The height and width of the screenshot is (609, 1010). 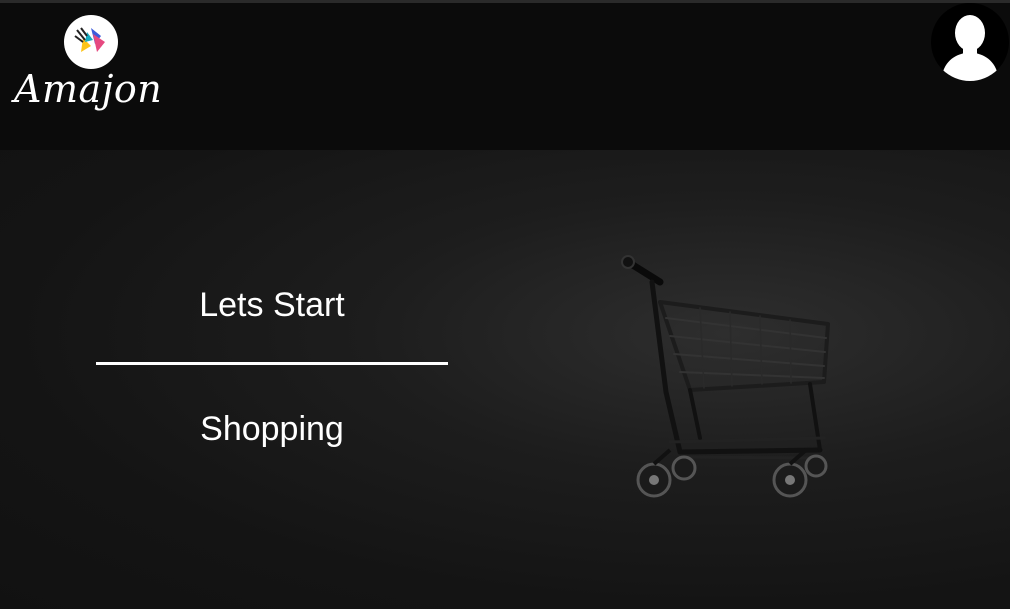 What do you see at coordinates (88, 89) in the screenshot?
I see `brand-name: Amajon` at bounding box center [88, 89].